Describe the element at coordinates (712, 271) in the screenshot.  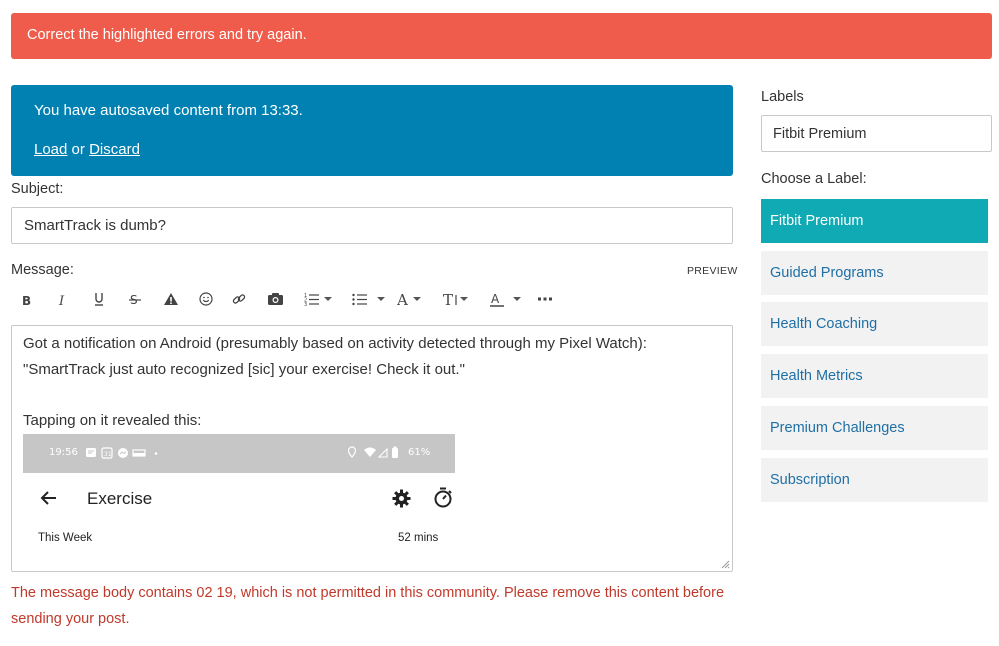
I see `preview-button: PREVIEW` at that location.